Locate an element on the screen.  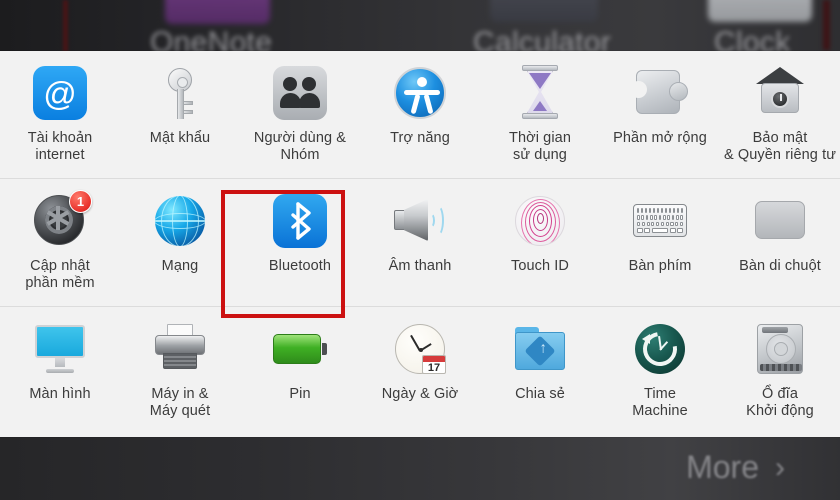
displays-monitor-icon is located at coordinates (60, 349).